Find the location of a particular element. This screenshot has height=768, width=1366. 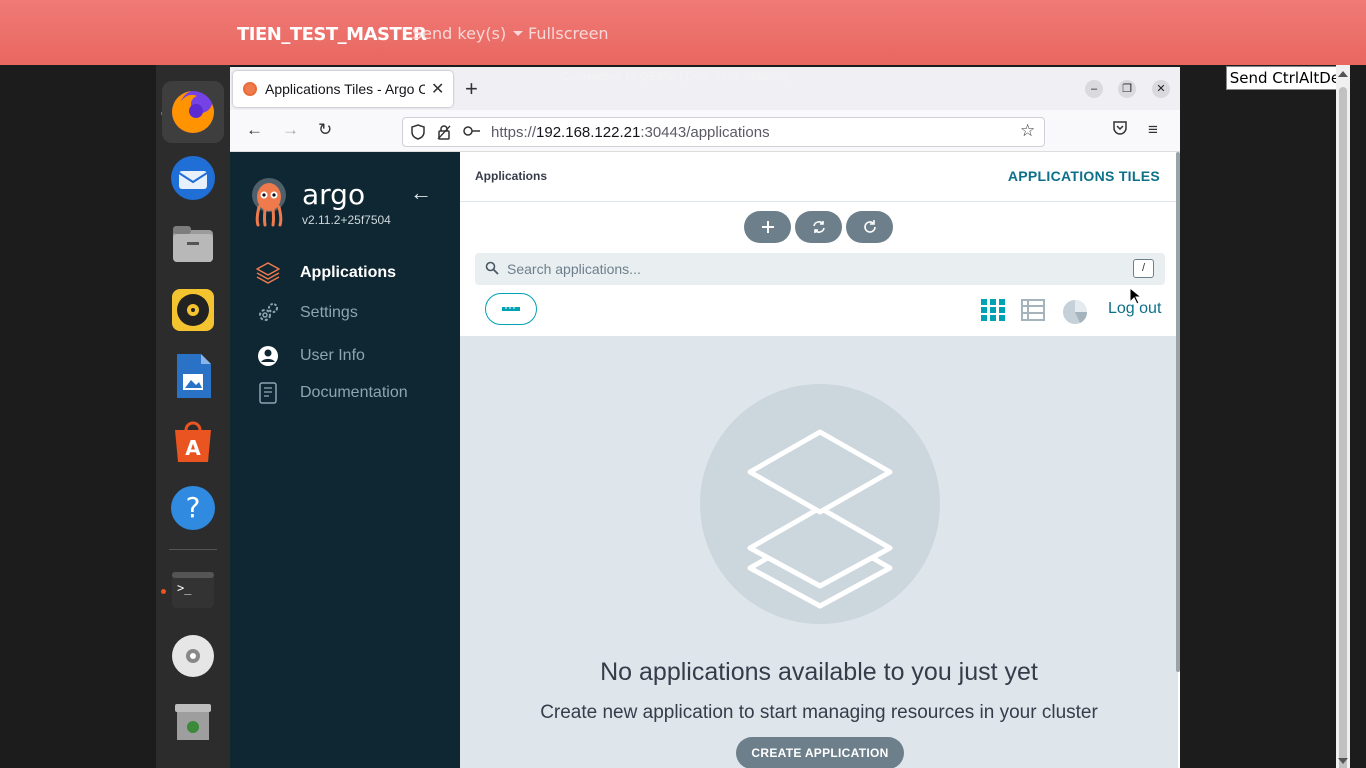

sidebar-item-settings: Settings is located at coordinates (307, 313).